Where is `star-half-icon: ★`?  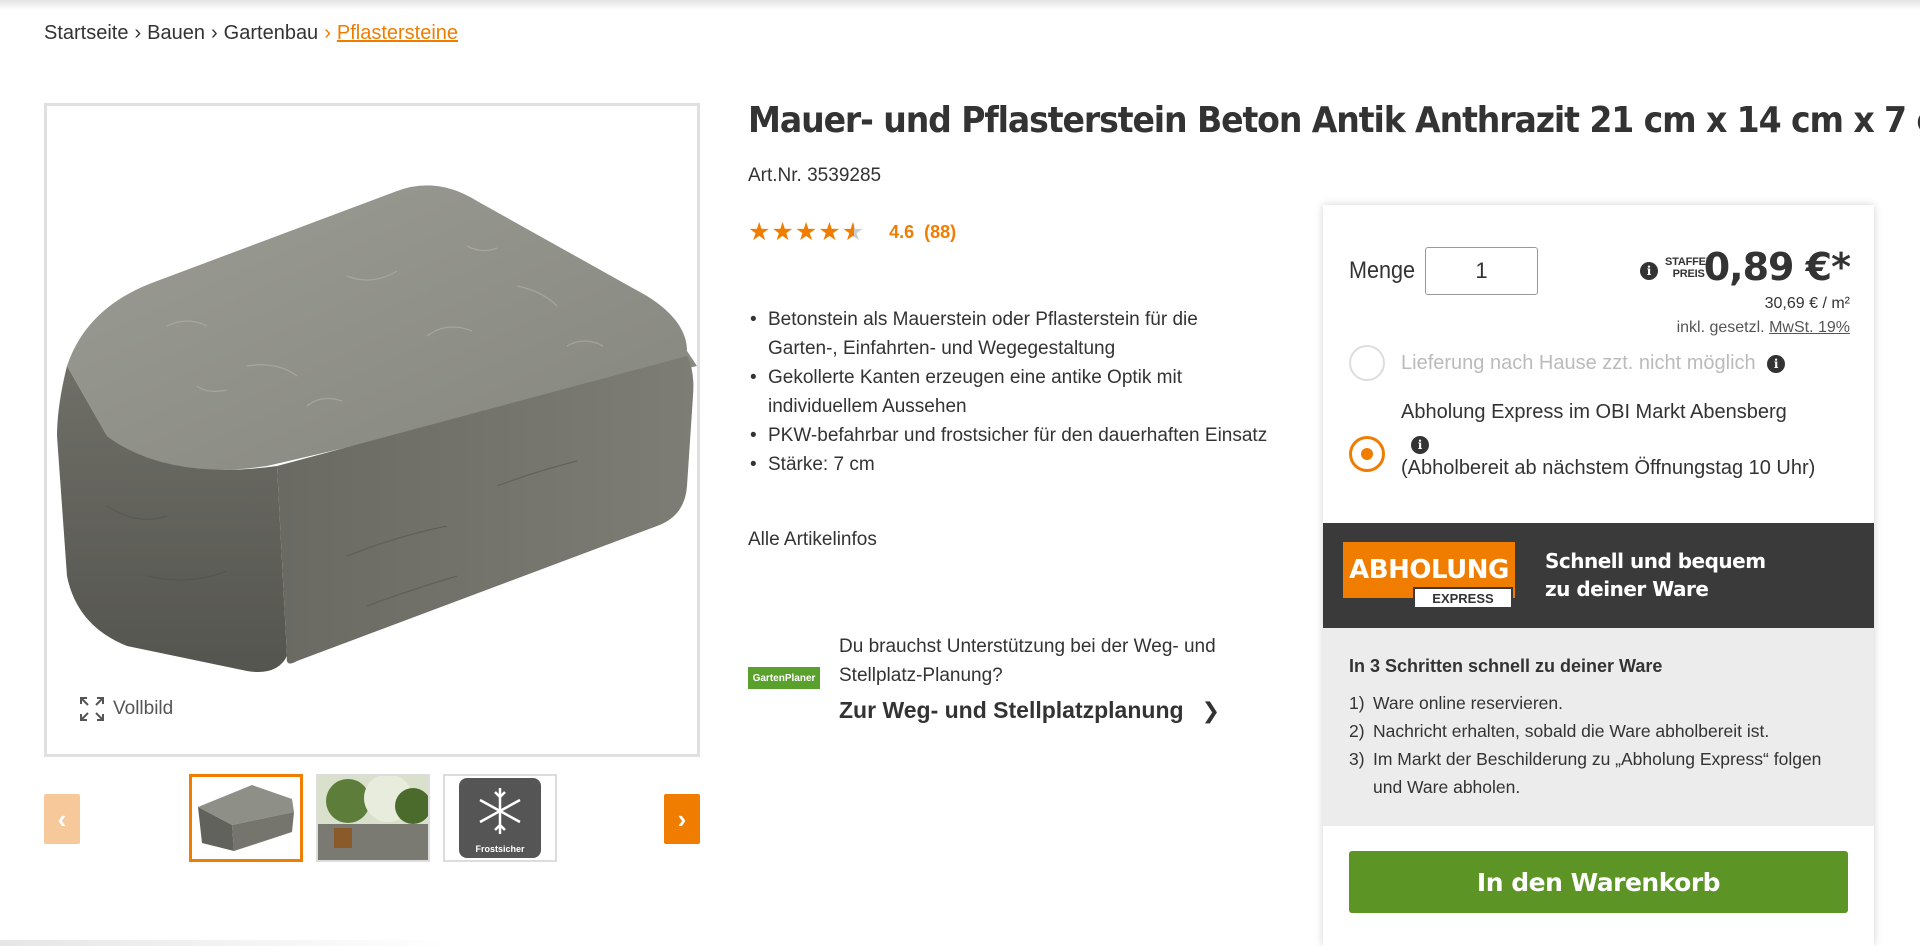
star-half-icon: ★ is located at coordinates (853, 232).